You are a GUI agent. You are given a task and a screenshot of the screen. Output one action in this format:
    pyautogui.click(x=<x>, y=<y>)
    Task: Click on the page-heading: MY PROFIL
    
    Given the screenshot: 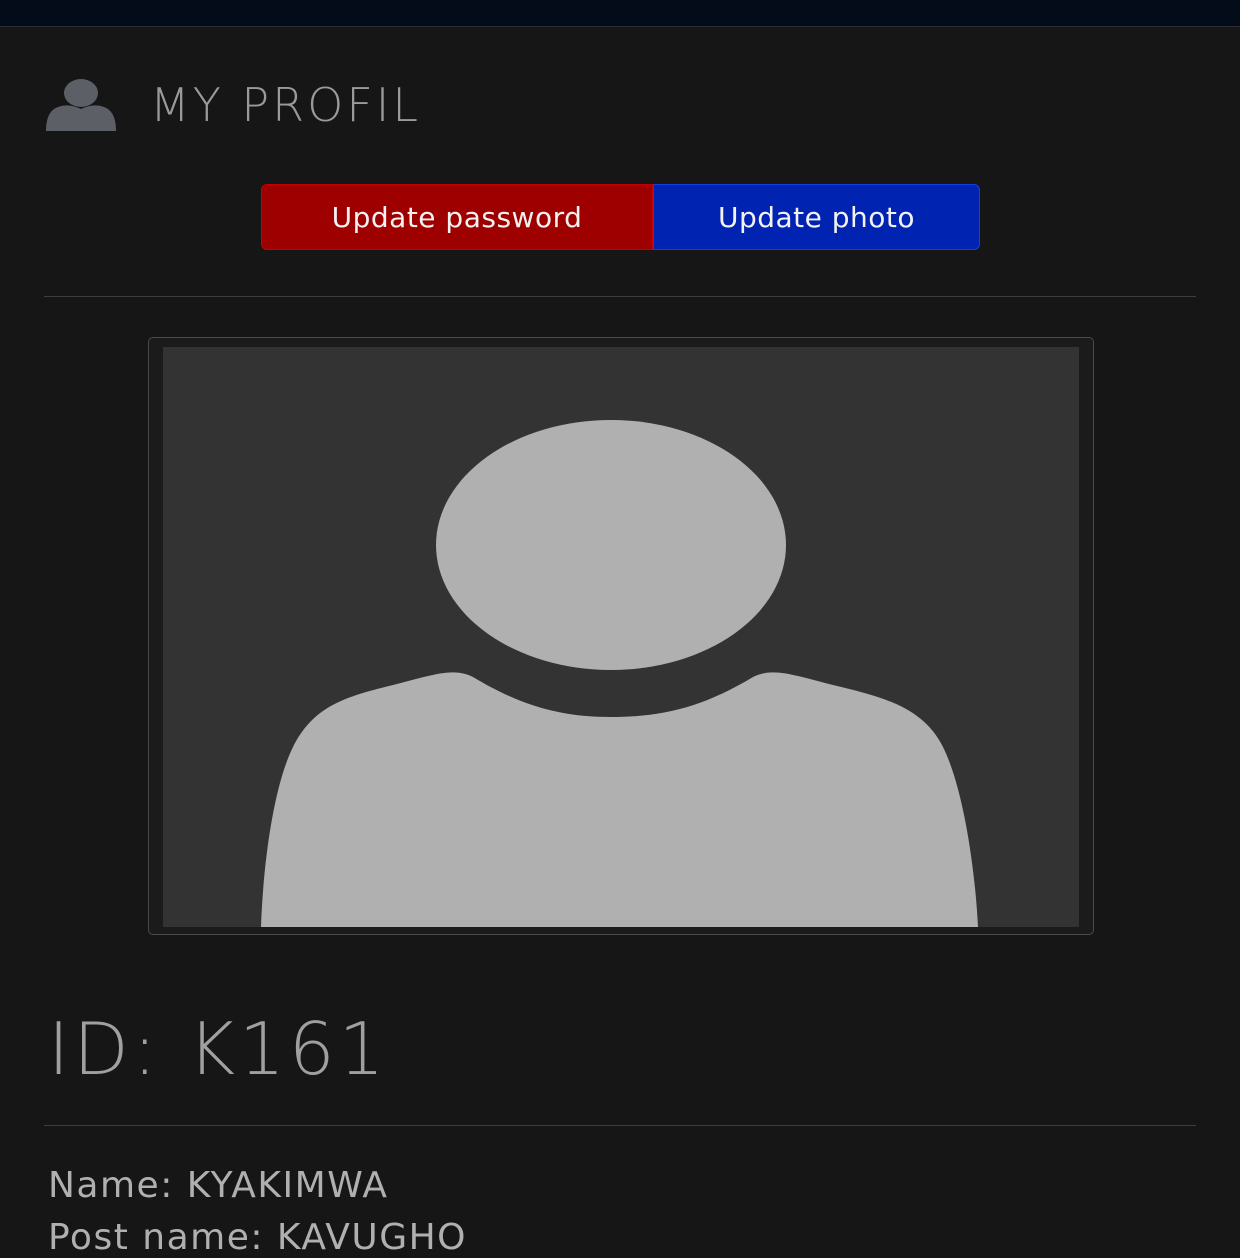 What is the action you would take?
    pyautogui.click(x=232, y=105)
    